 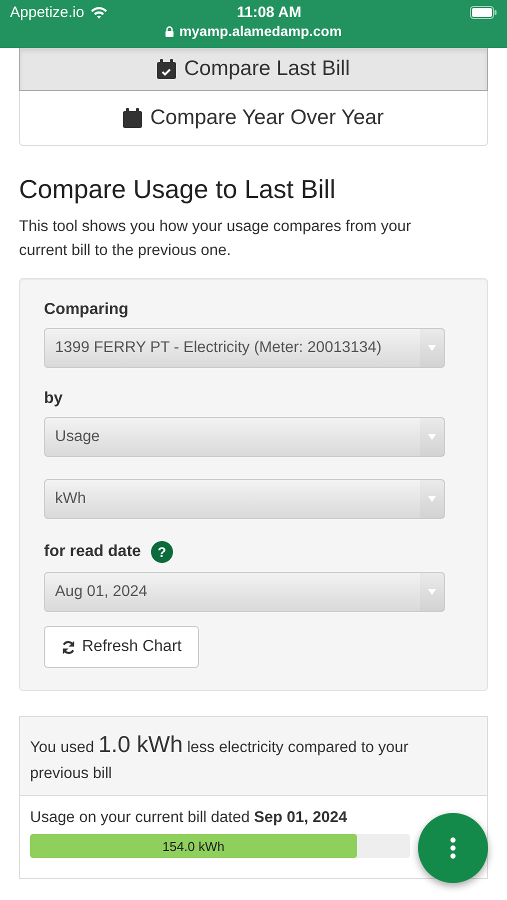 I want to click on dropdown-field: 1399 FERRY PT - Electricity (Meter: 20013134), so click(x=244, y=348).